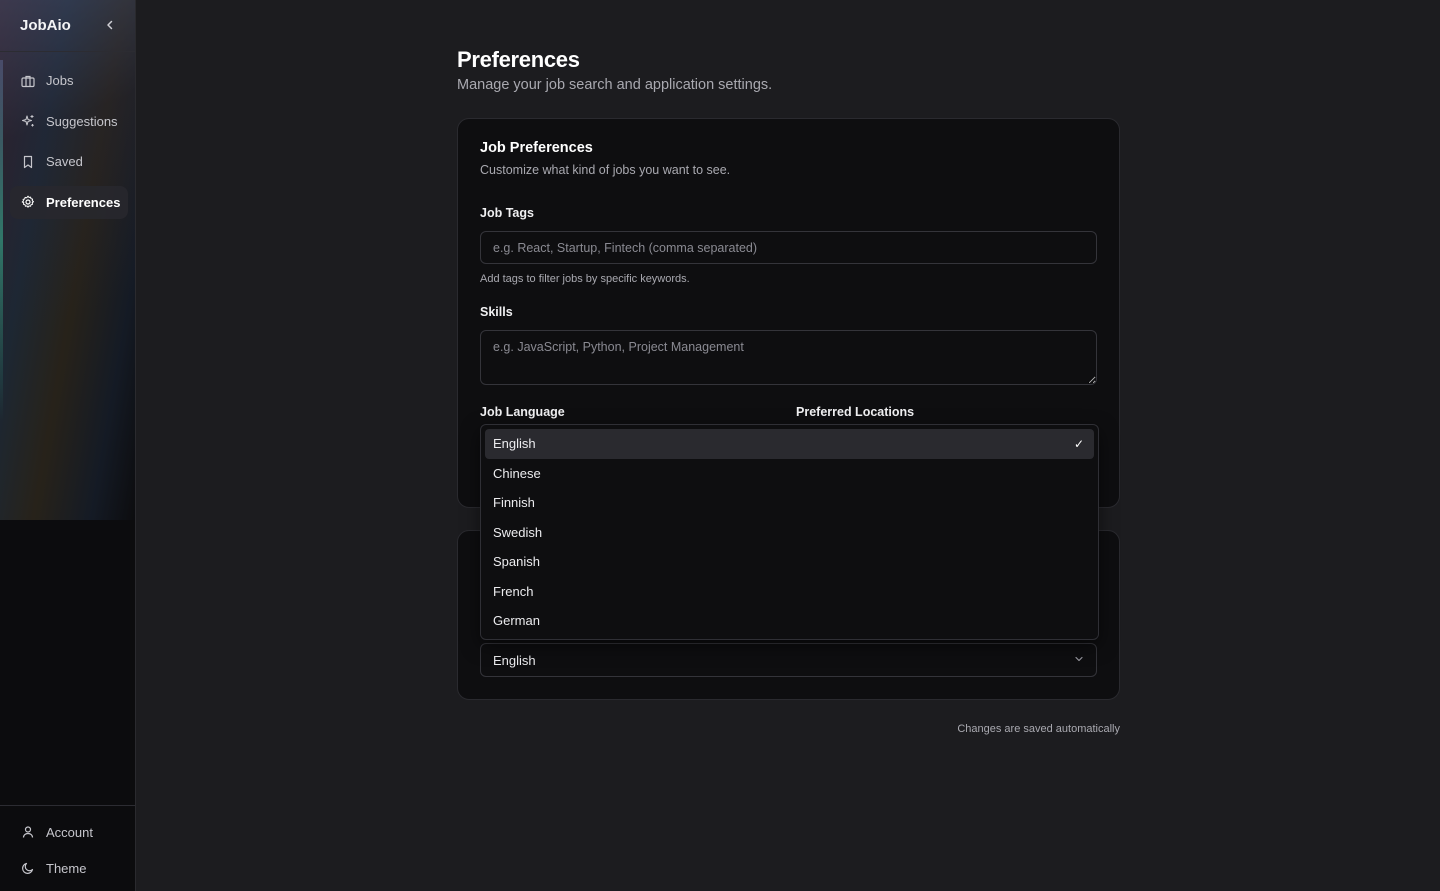 The width and height of the screenshot is (1440, 891). What do you see at coordinates (788, 357) in the screenshot?
I see `skills-textarea` at bounding box center [788, 357].